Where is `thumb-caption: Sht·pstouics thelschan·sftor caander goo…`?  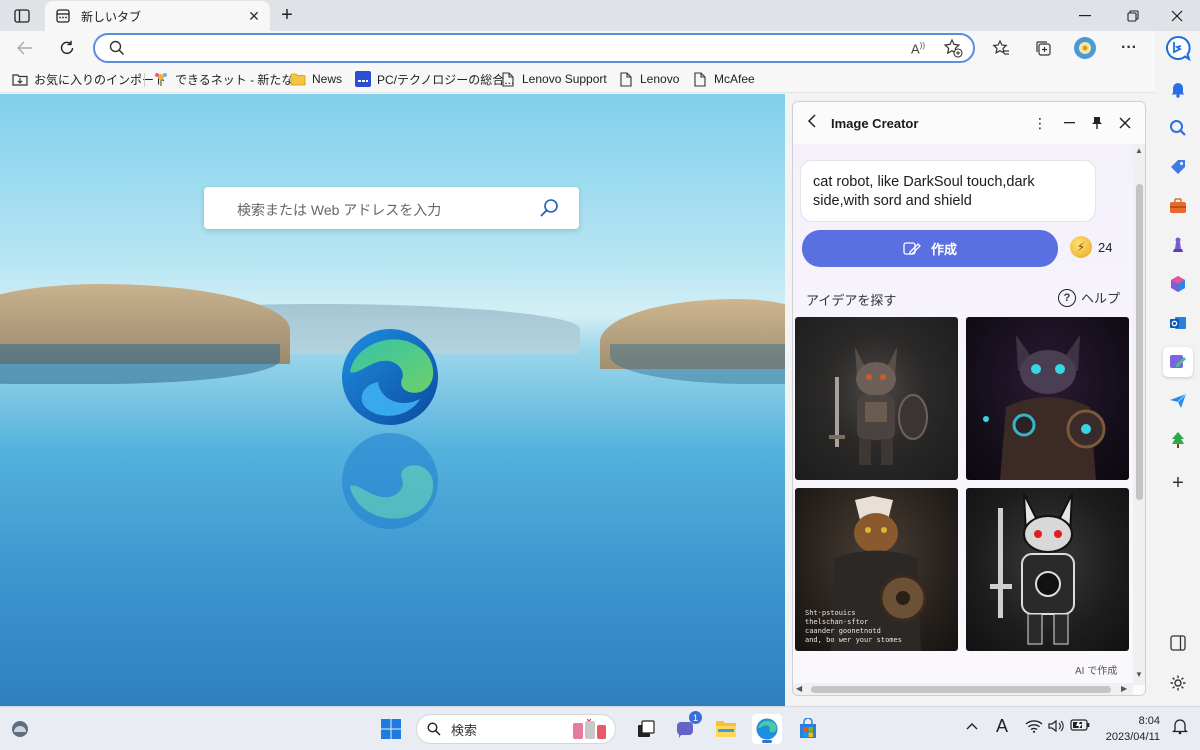
thumb-caption: Sht·pstouics thelschan·sftor caander goo… is located at coordinates (853, 626).